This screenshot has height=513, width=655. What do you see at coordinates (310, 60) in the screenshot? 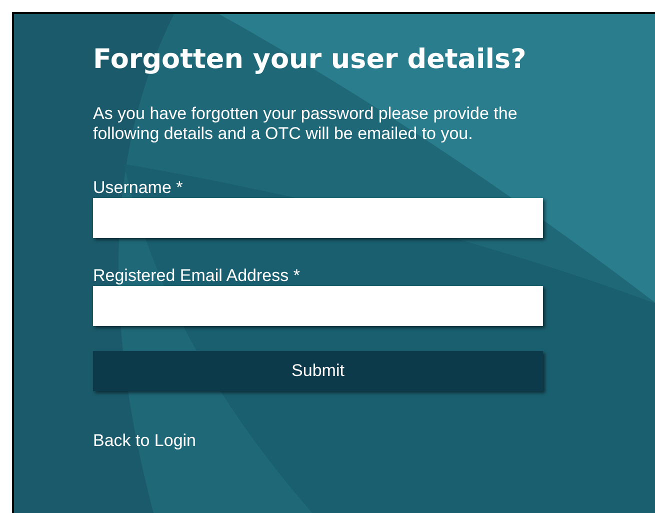
I see `page-title: Forgotten your user details?` at bounding box center [310, 60].